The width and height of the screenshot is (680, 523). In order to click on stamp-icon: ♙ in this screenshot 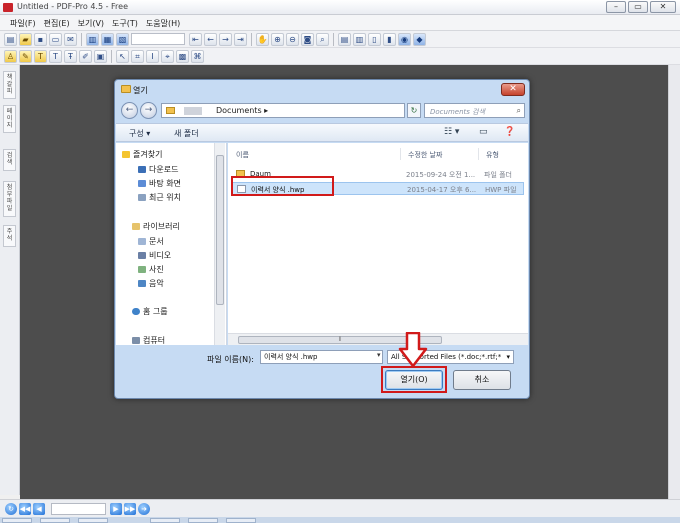, I will do `click(10, 56)`.